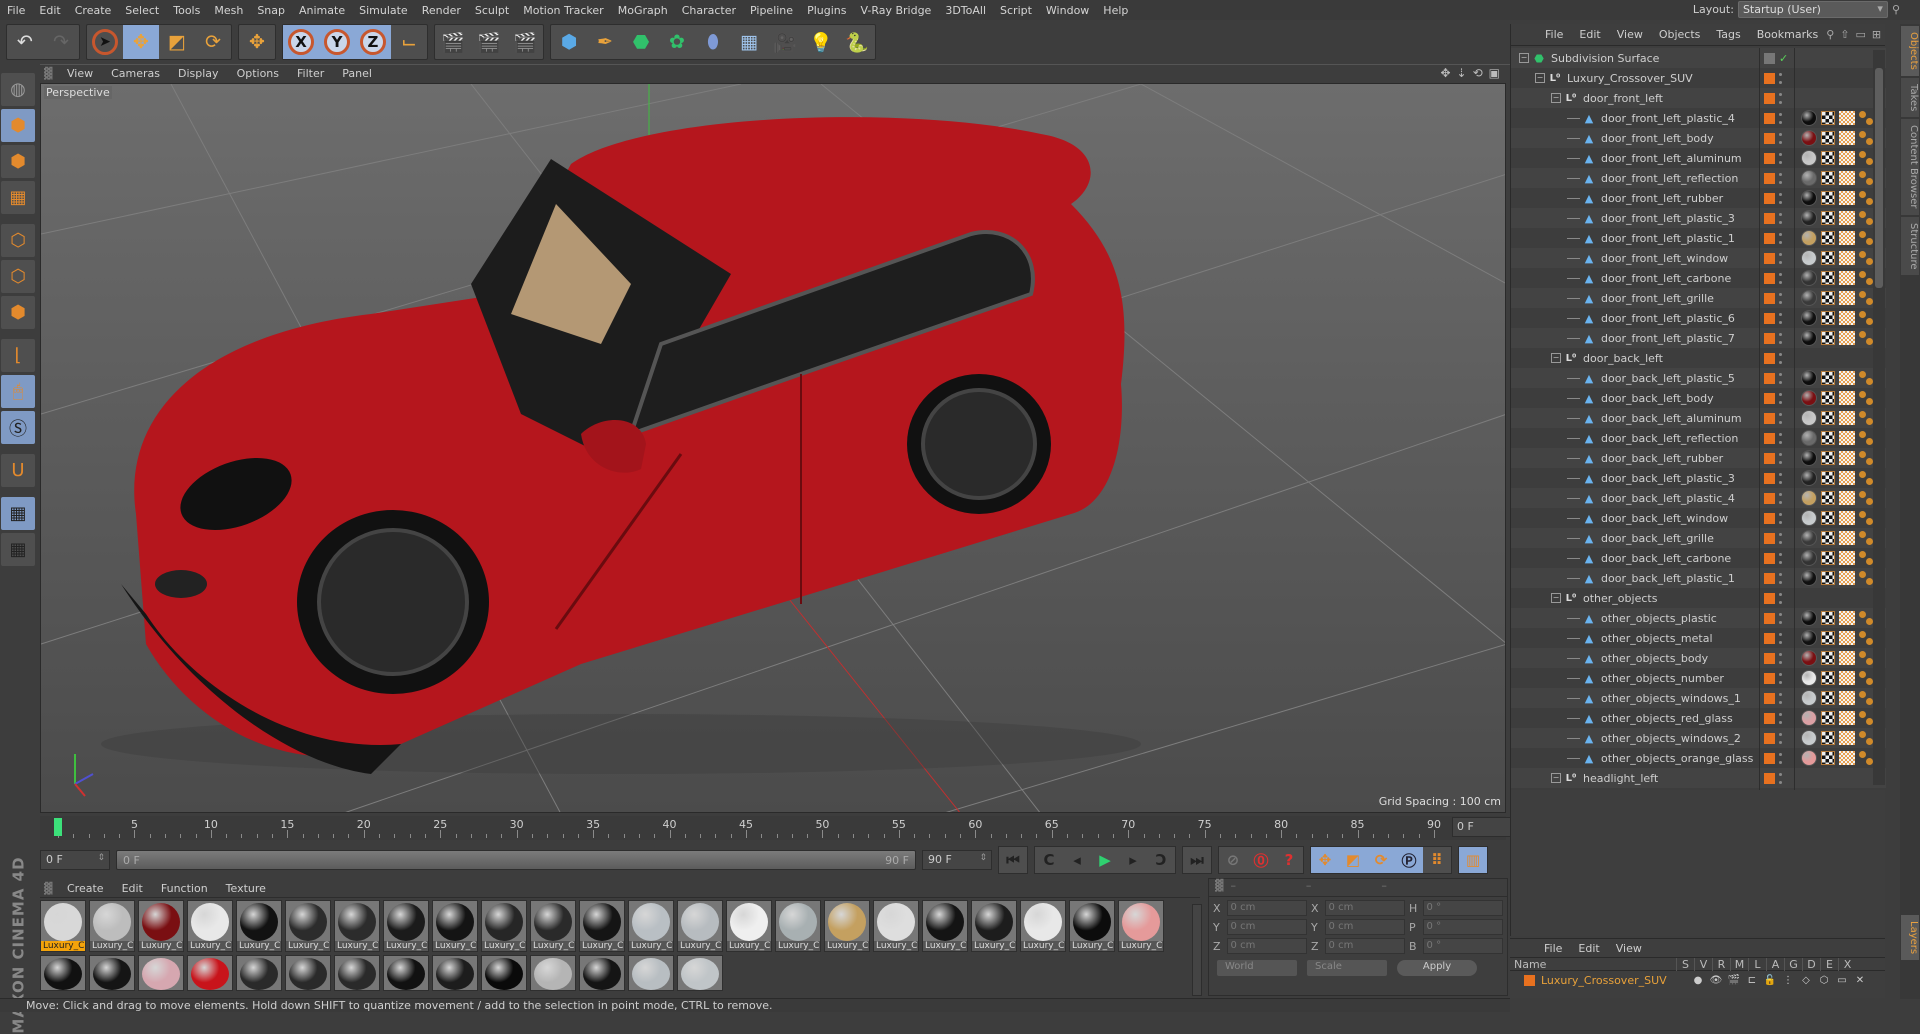 The image size is (1920, 1034). I want to click on object-row: ▲ door_front_left_plastic_7, so click(1698, 338).